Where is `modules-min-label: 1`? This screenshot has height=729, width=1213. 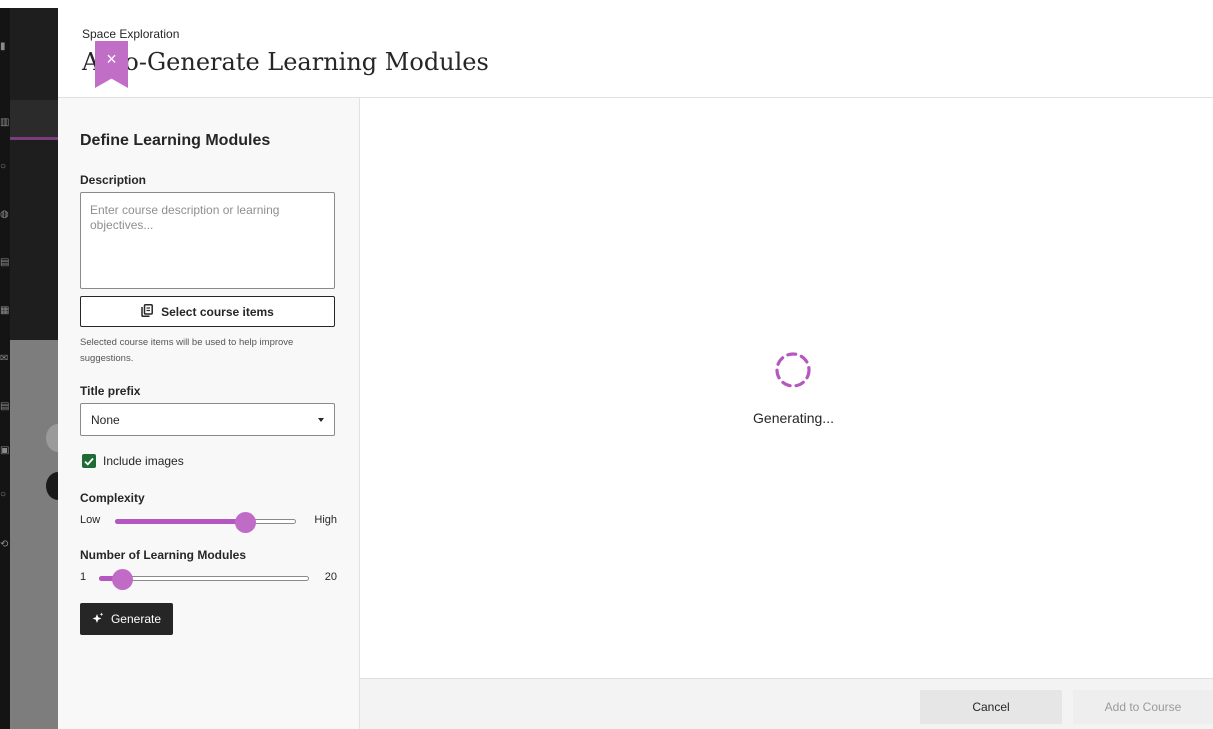 modules-min-label: 1 is located at coordinates (83, 577).